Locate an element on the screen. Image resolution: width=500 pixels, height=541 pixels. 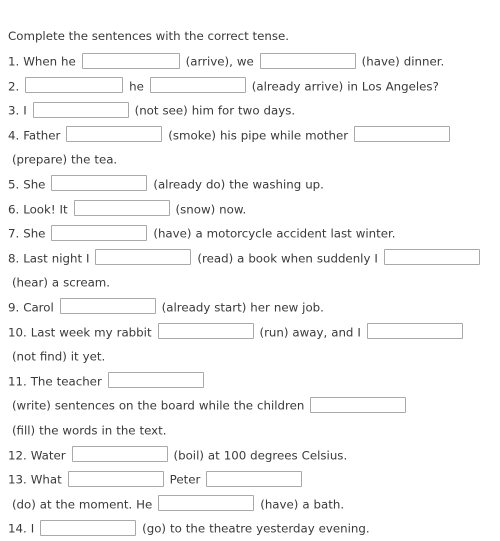
sentence-text: Look! It is located at coordinates (45, 208).